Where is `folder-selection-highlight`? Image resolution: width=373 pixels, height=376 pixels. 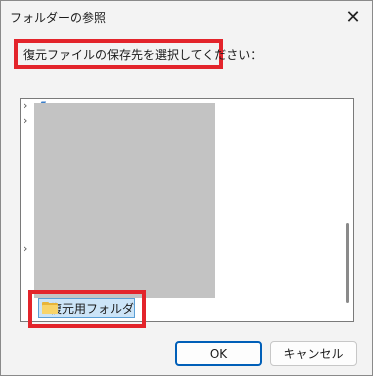 folder-selection-highlight is located at coordinates (87, 309).